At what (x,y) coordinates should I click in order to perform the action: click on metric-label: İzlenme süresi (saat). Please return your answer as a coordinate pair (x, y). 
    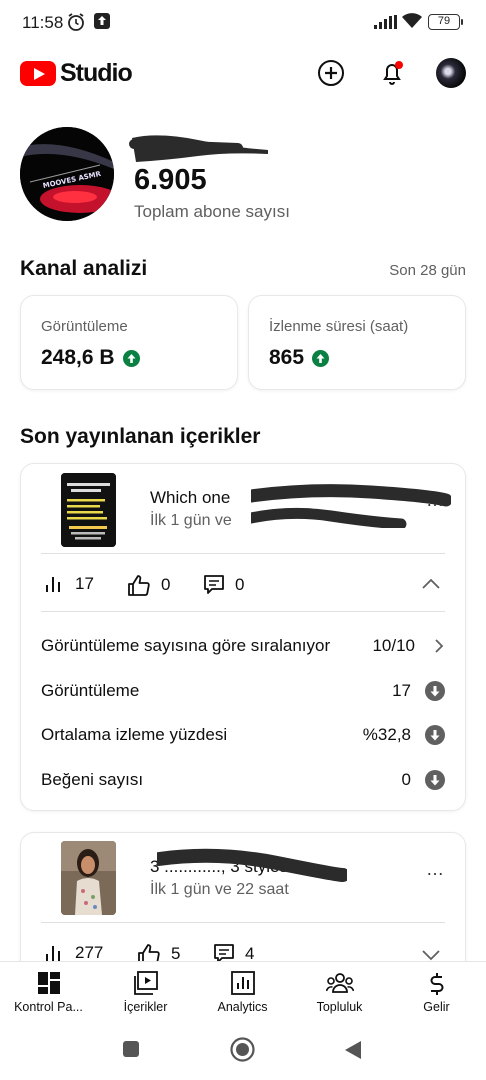
    Looking at the image, I should click on (339, 326).